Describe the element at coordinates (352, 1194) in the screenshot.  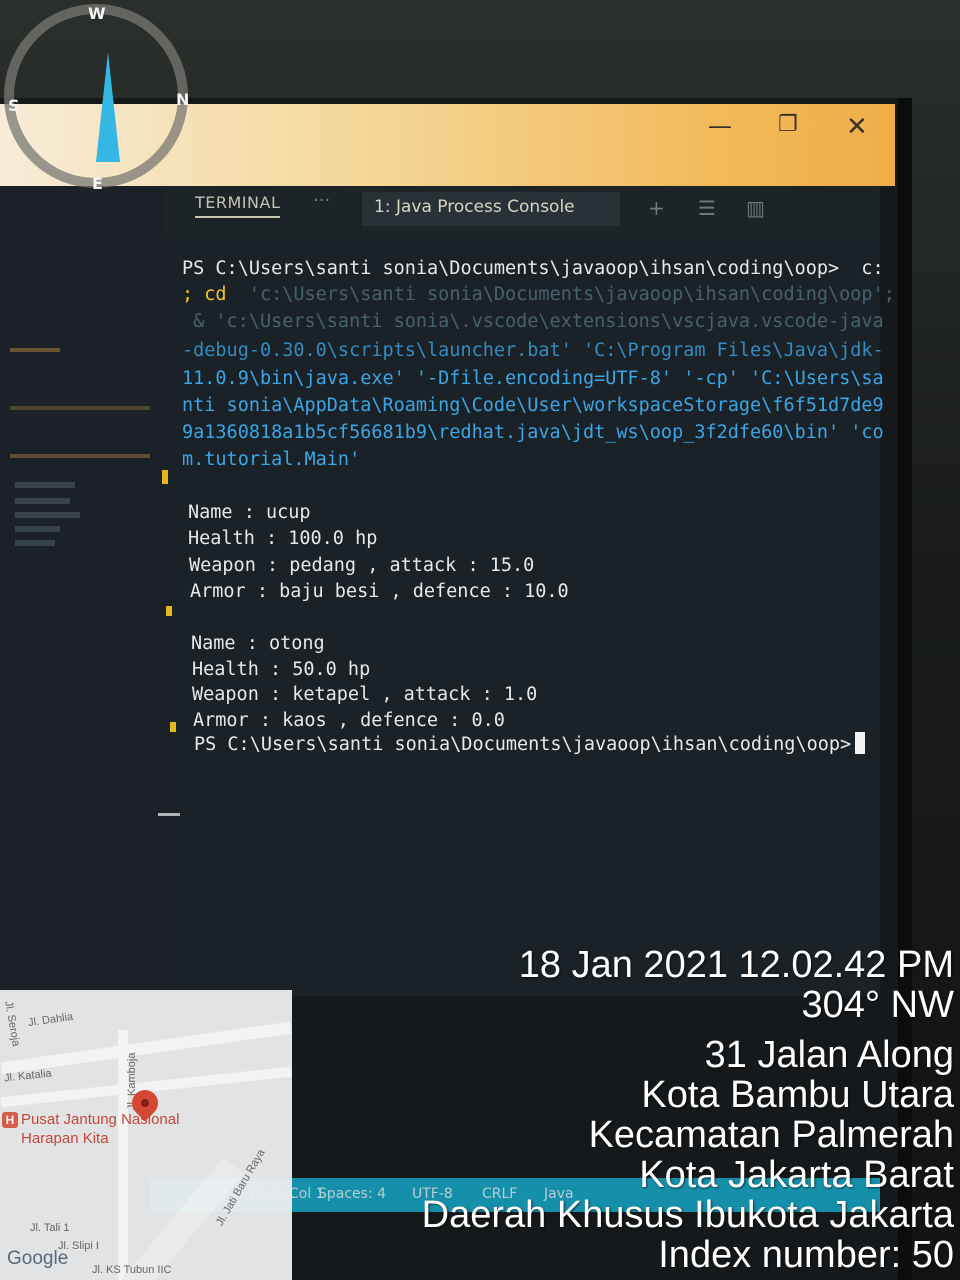
I see `status-spaces: Spaces: 4` at that location.